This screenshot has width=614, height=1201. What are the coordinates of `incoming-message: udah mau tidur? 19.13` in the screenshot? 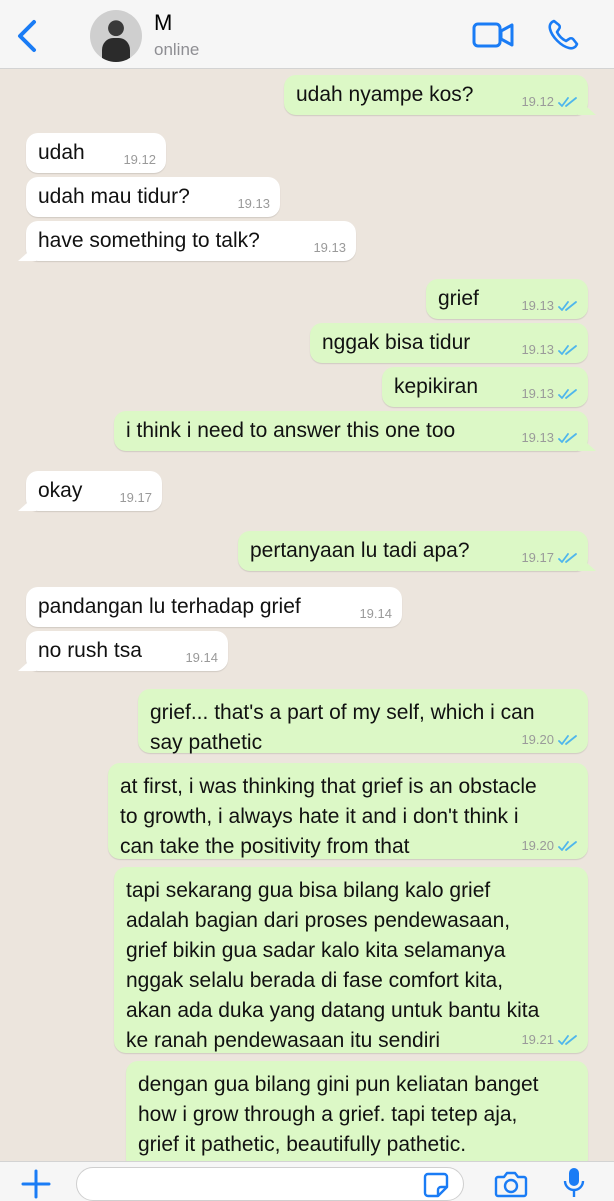 It's located at (153, 197).